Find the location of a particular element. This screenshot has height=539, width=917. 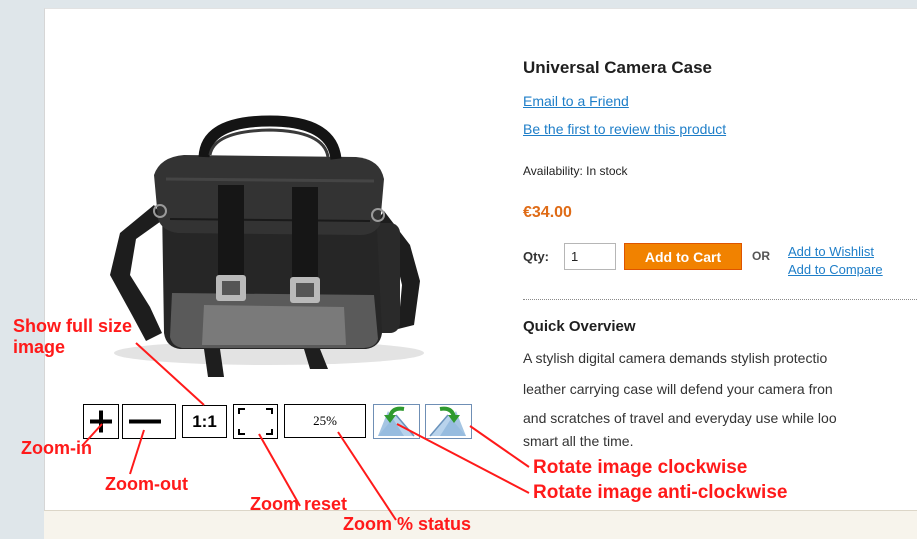

plus-icon is located at coordinates (101, 421).